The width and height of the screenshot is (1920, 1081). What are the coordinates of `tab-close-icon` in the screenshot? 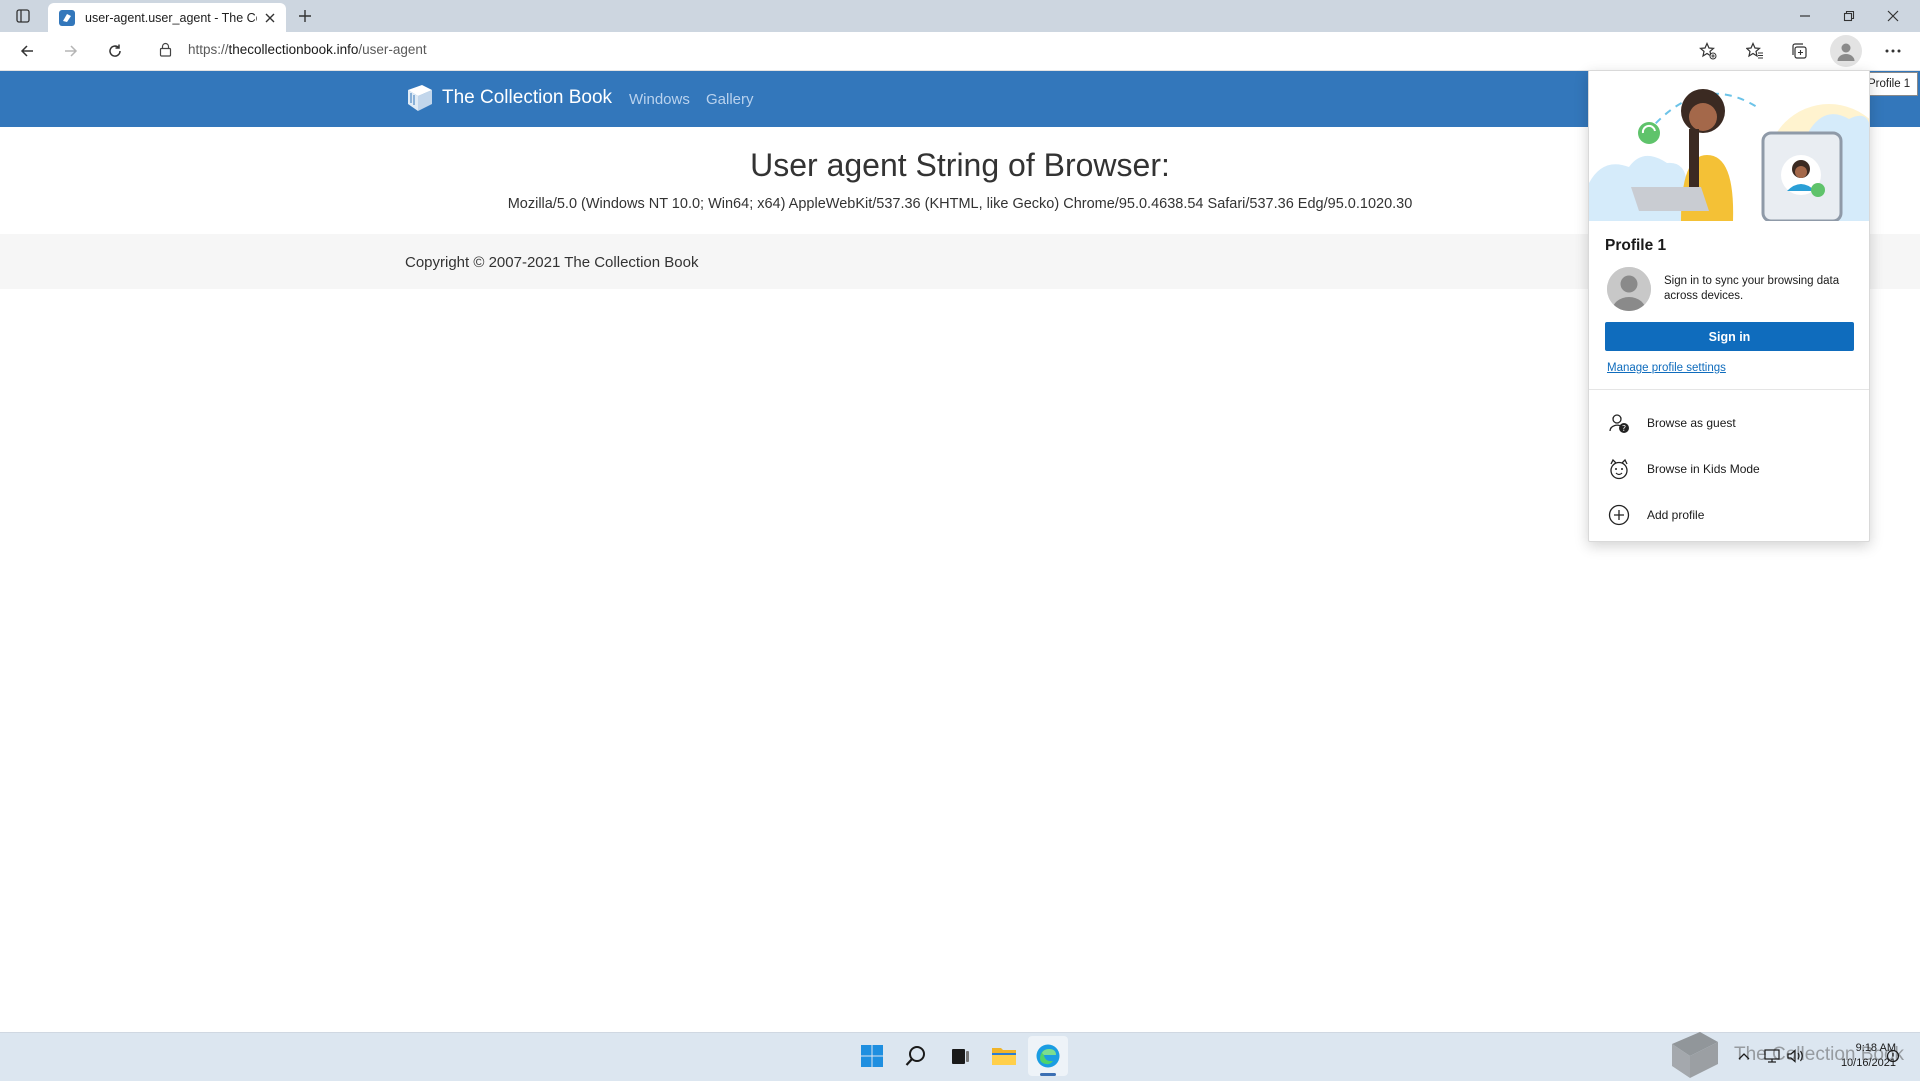 It's located at (270, 18).